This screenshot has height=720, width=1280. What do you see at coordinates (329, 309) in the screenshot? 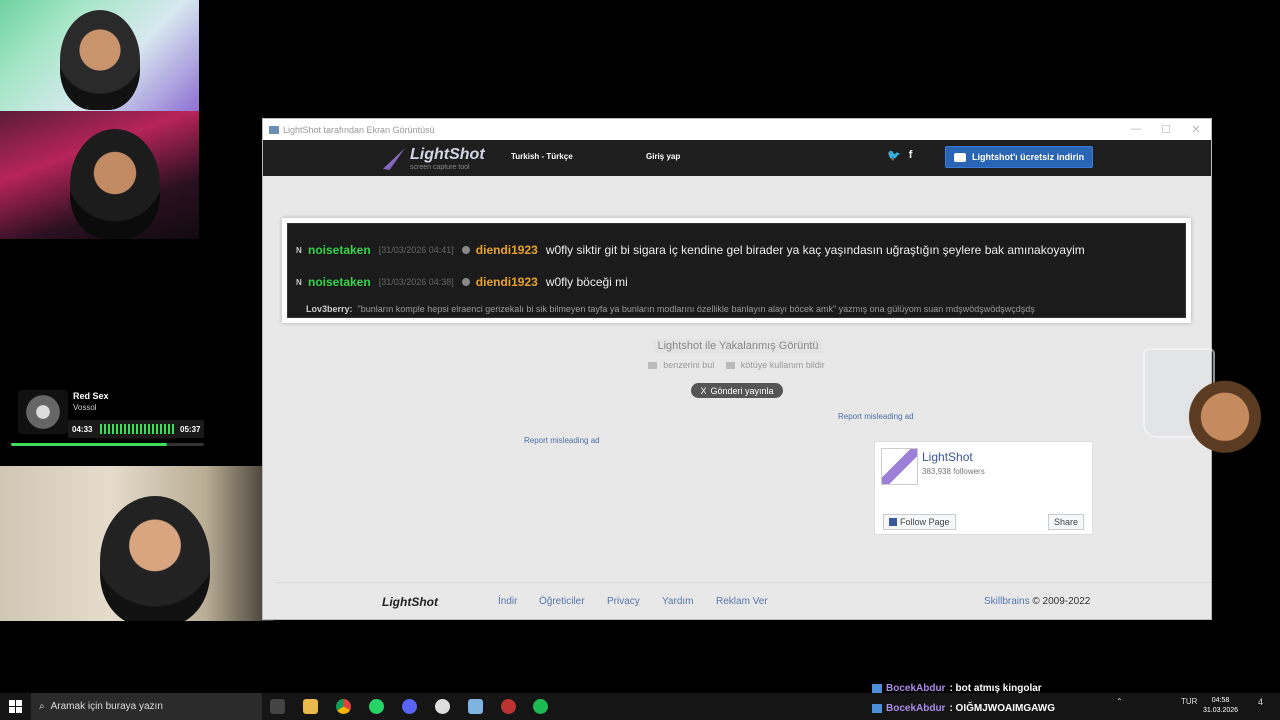
I see `reply-username: Lov3berry:` at bounding box center [329, 309].